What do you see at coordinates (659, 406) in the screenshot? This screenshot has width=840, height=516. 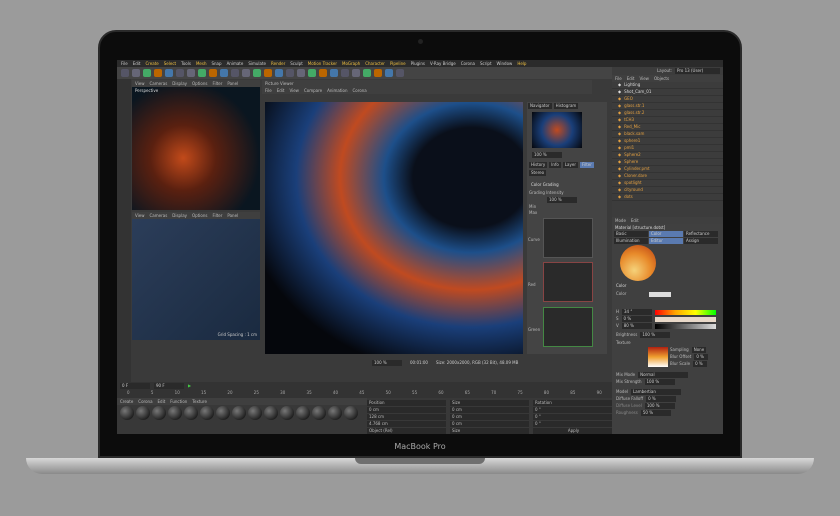 I see `diffuse-level-field: 100 %` at bounding box center [659, 406].